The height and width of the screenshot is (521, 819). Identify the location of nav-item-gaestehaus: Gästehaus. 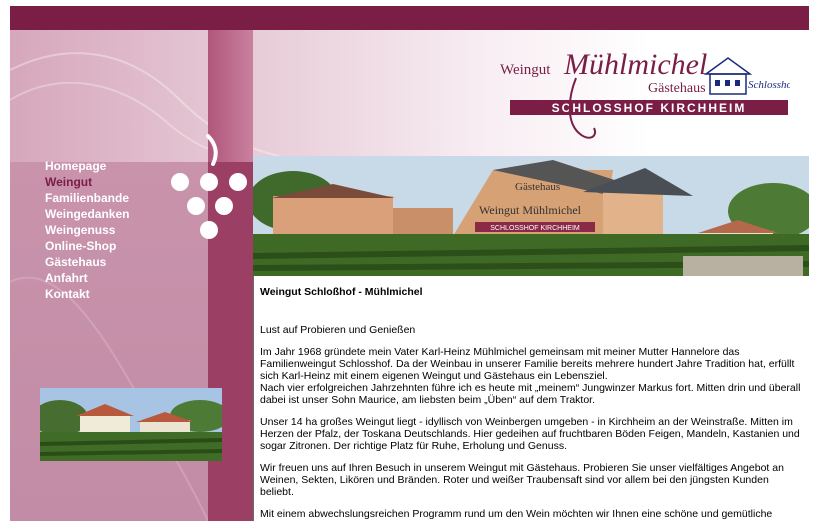
(87, 262).